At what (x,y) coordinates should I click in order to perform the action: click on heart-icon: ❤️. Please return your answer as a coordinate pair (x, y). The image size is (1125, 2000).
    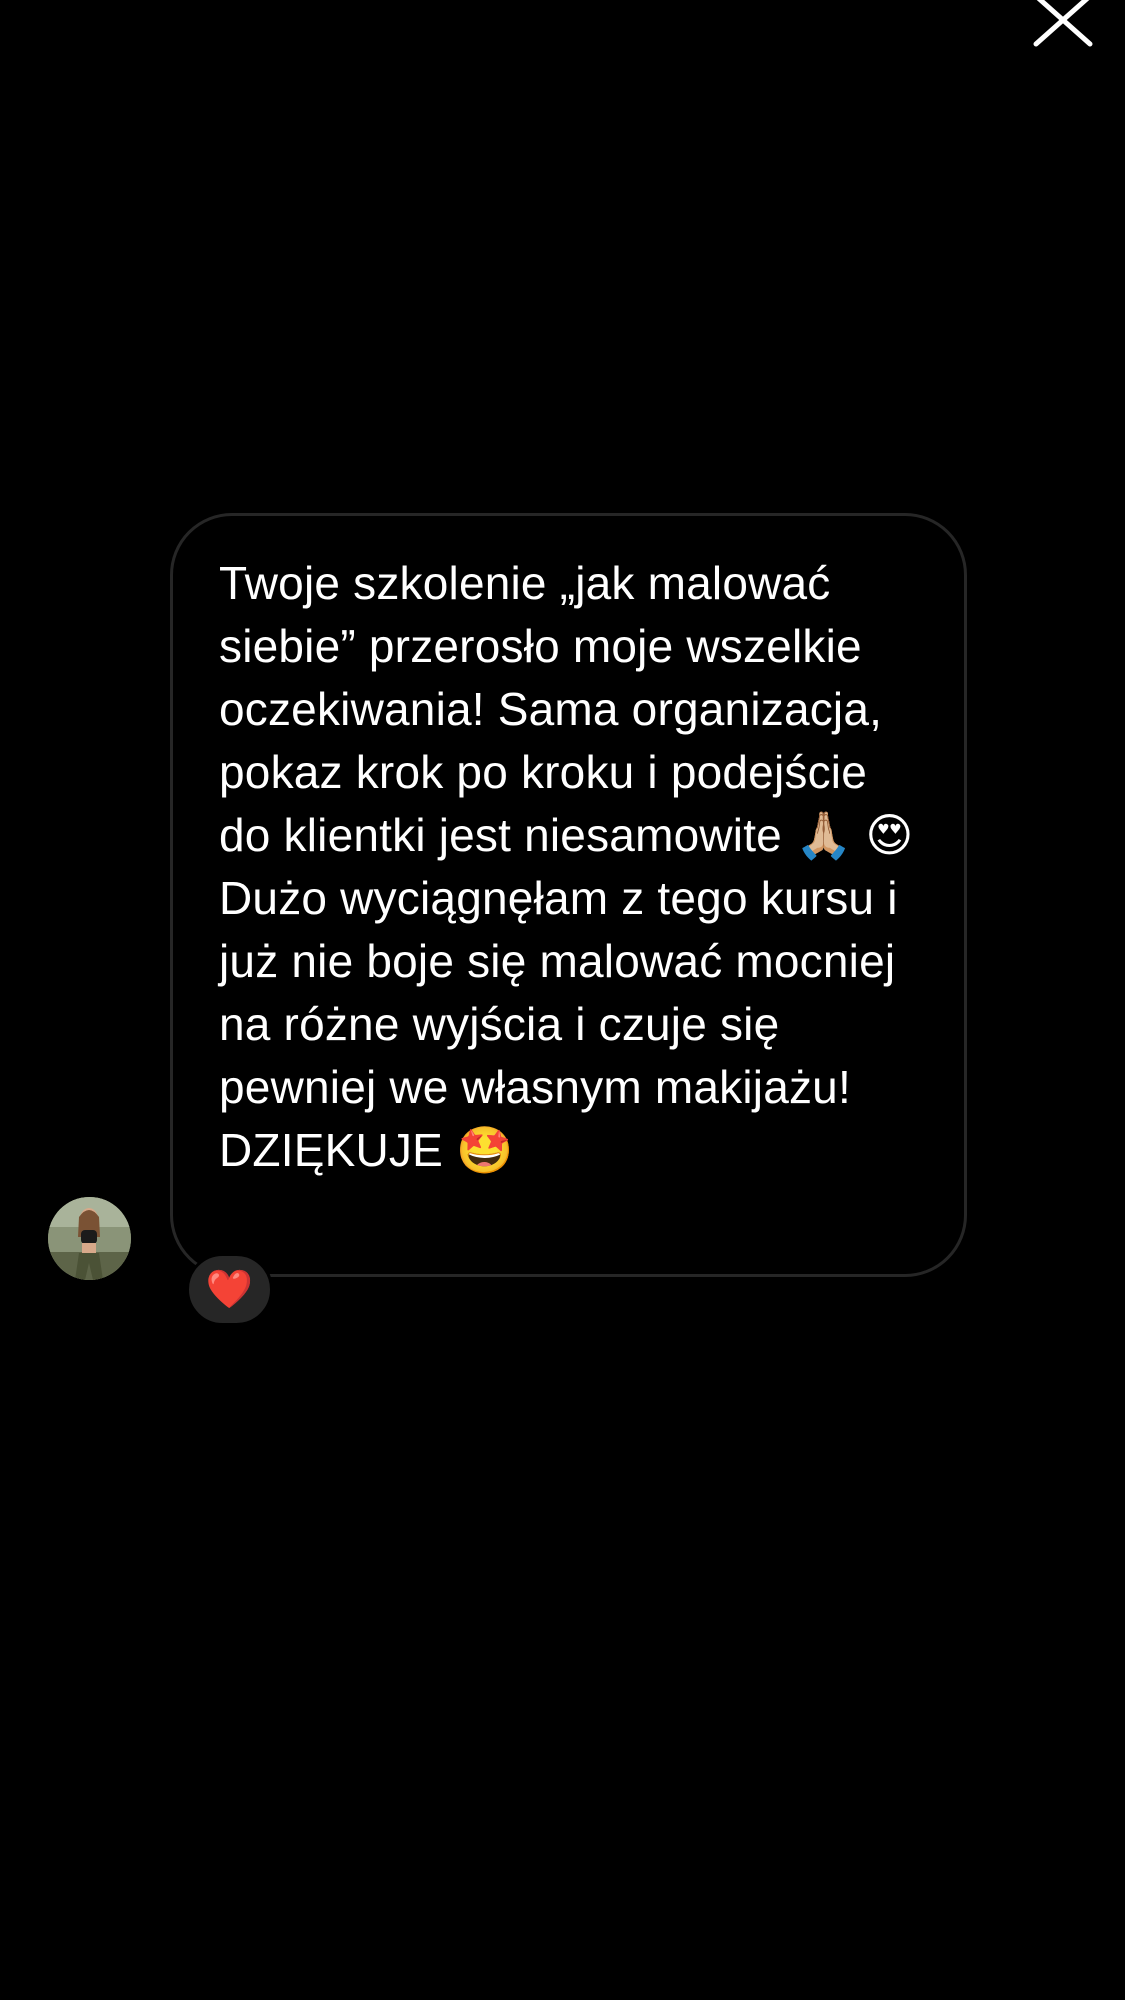
    Looking at the image, I should click on (229, 1289).